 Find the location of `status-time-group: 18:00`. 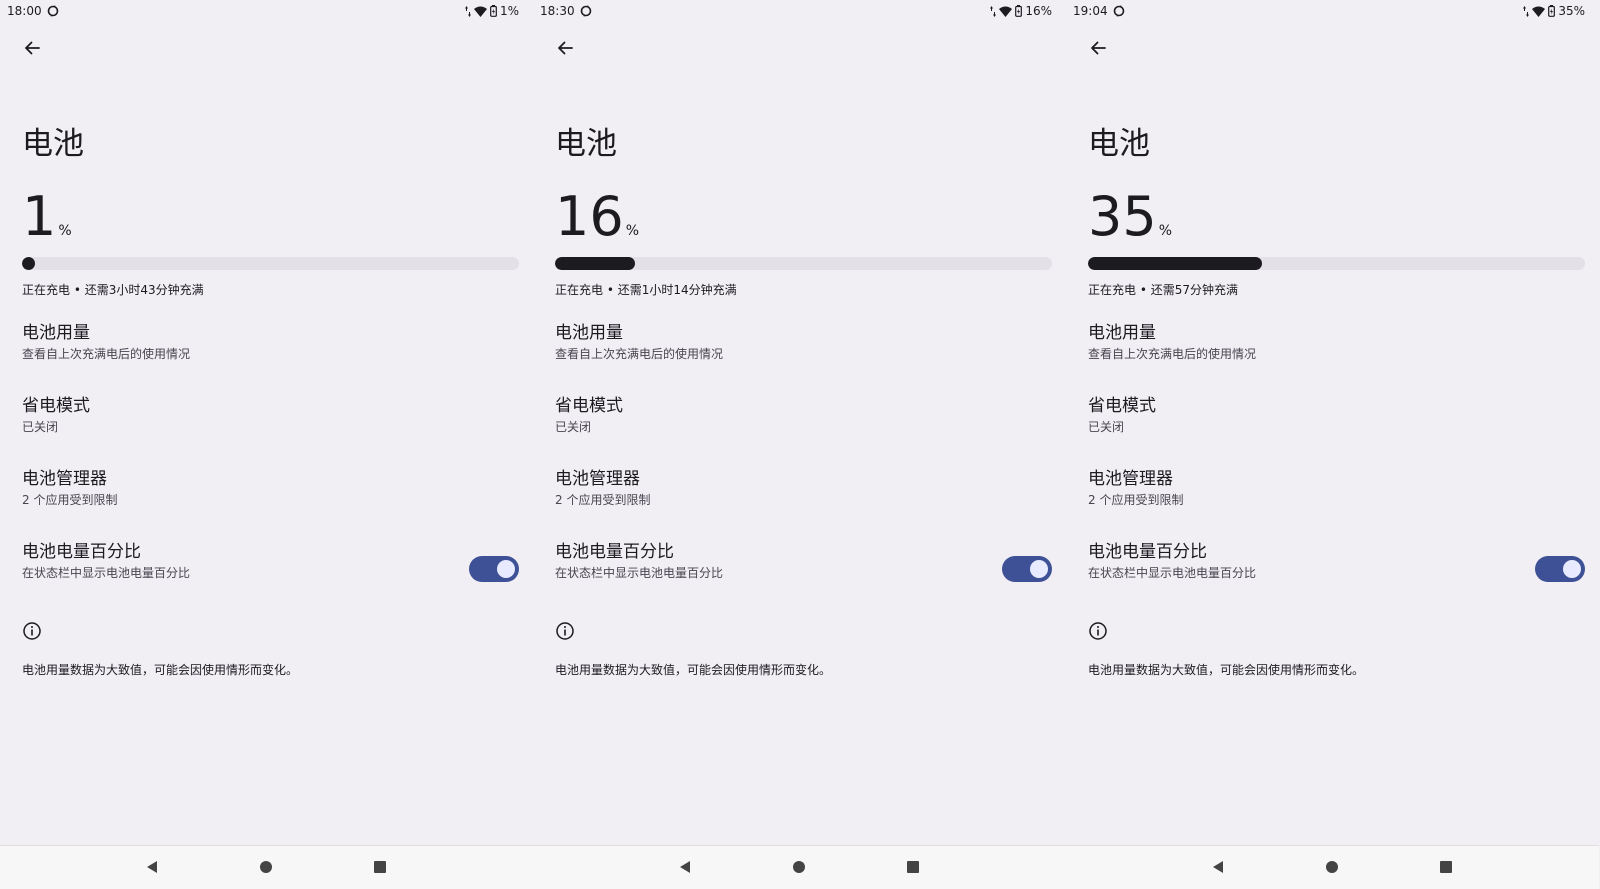

status-time-group: 18:00 is located at coordinates (33, 11).